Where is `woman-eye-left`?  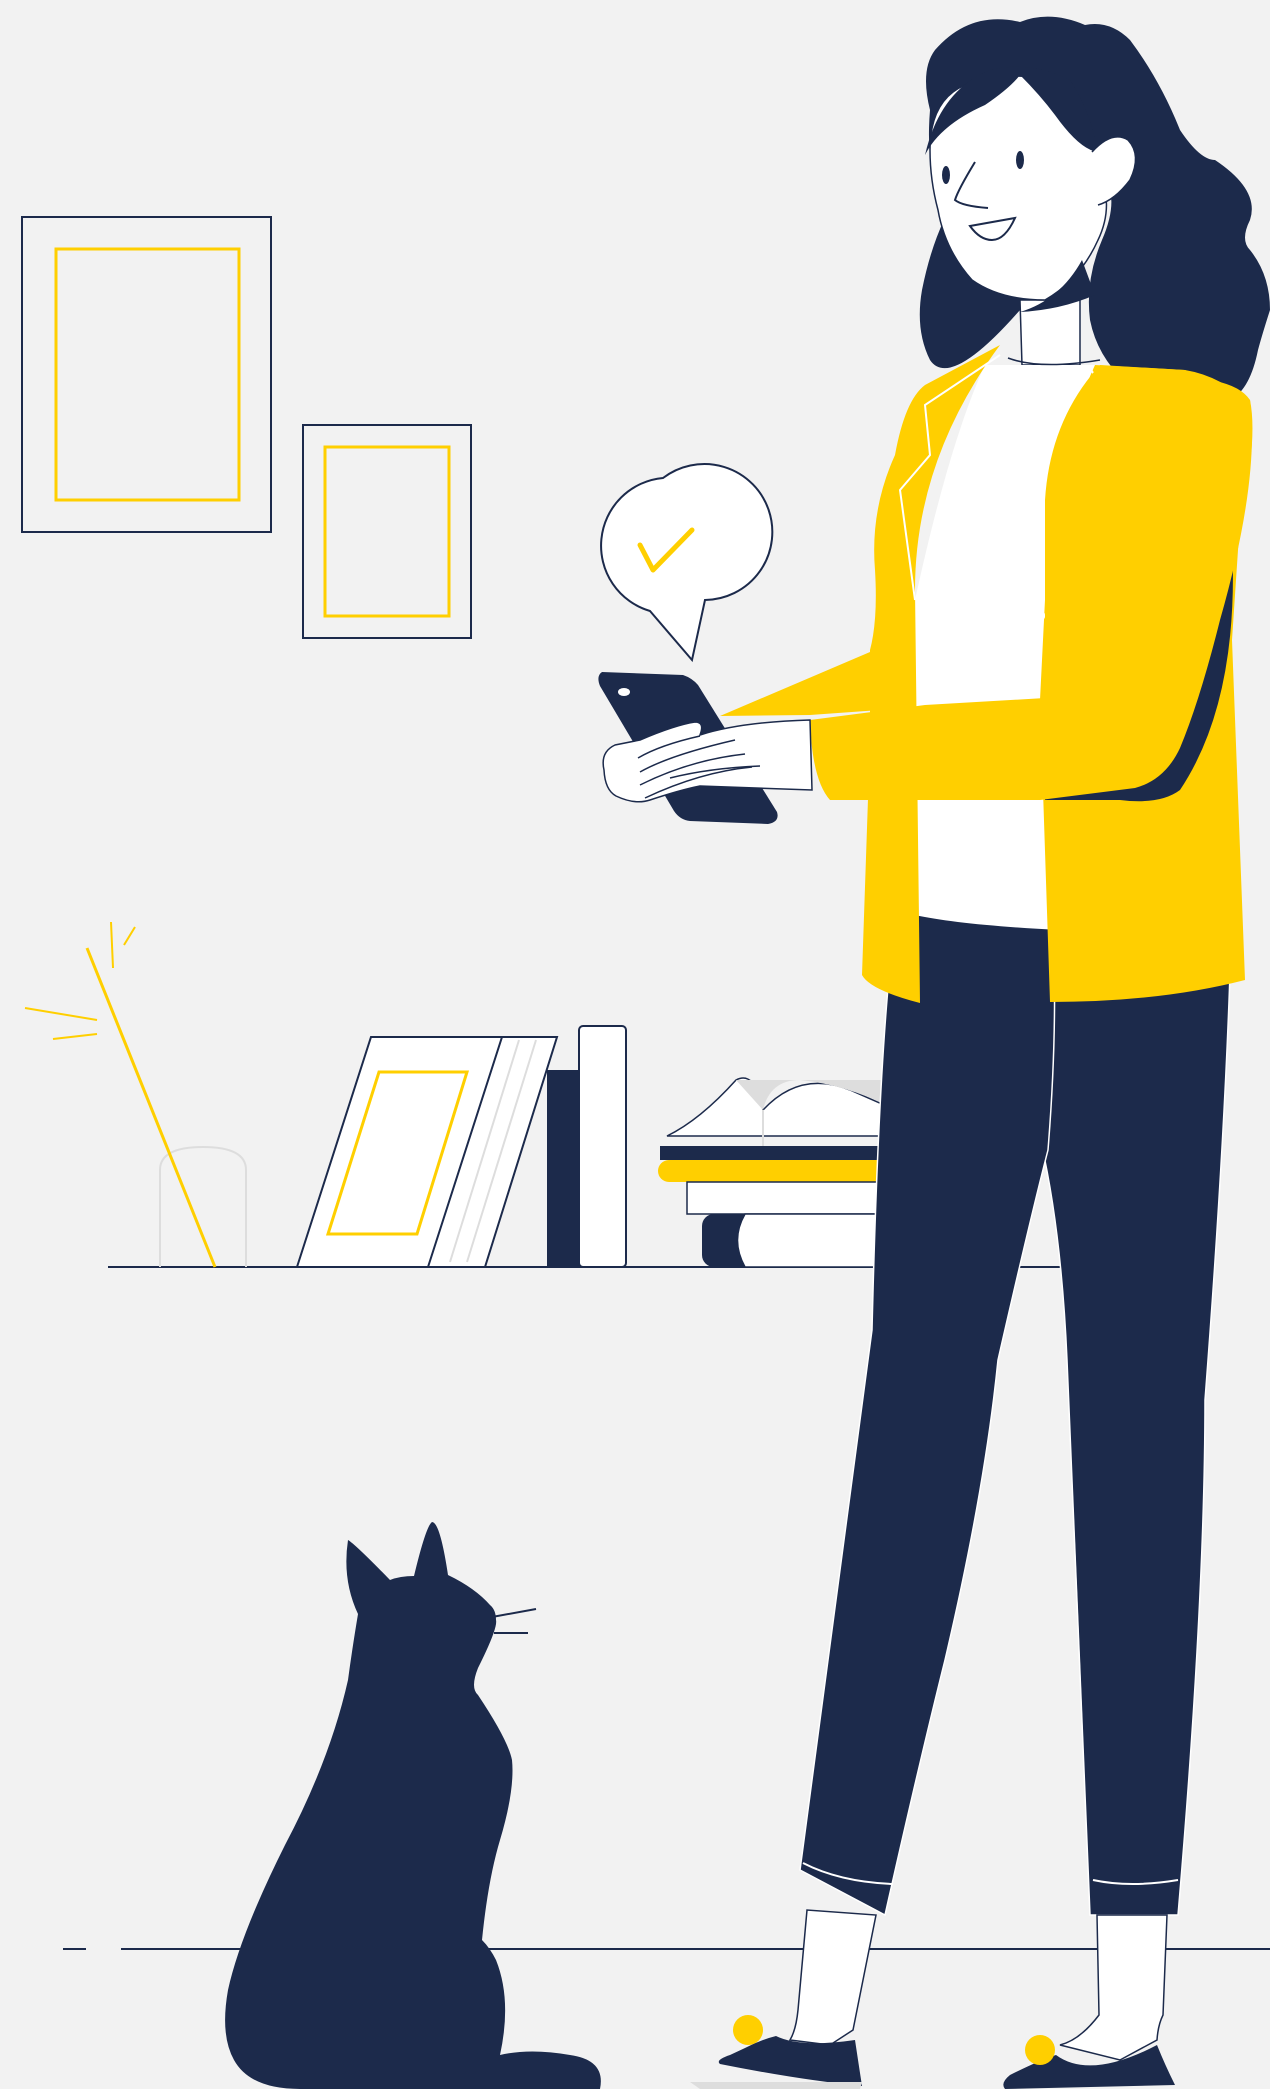
woman-eye-left is located at coordinates (946, 175).